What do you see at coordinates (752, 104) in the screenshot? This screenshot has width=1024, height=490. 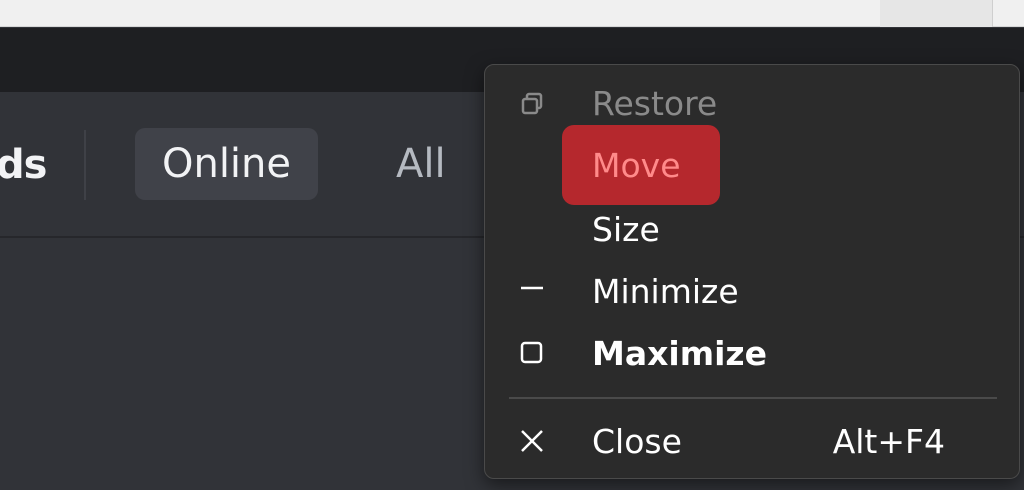 I see `menu-item-restore: Restore` at bounding box center [752, 104].